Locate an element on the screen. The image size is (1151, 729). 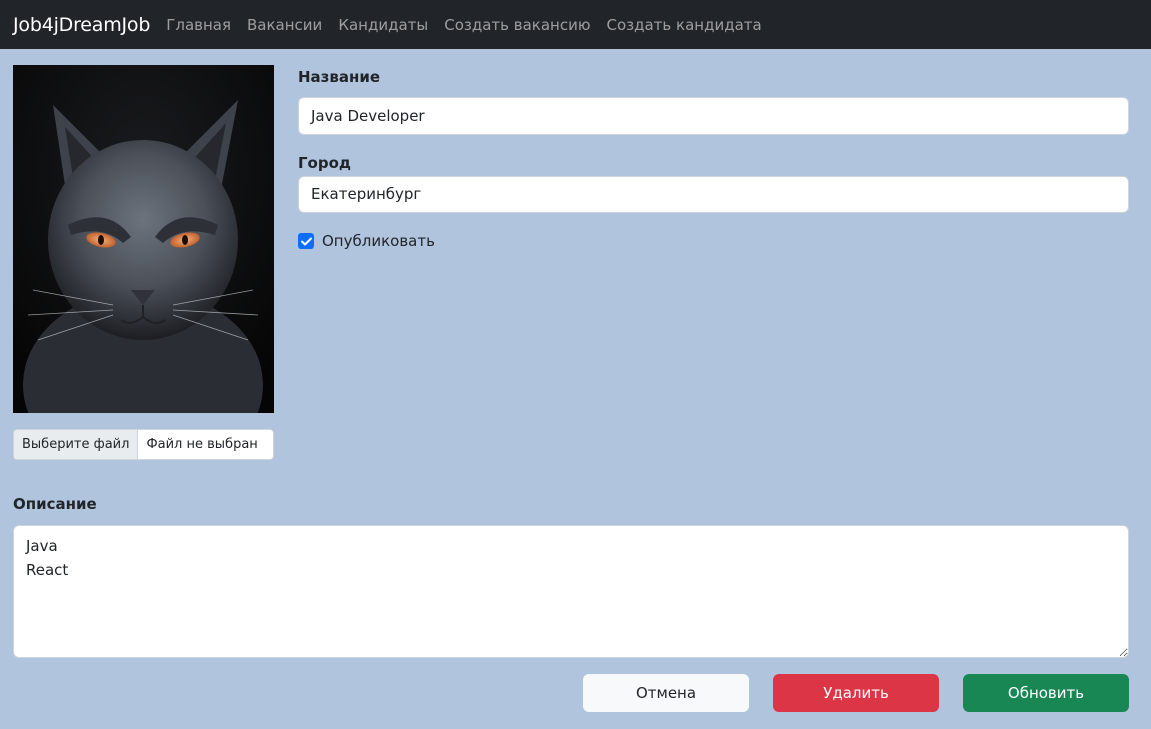
description-label: Описание is located at coordinates (55, 504).